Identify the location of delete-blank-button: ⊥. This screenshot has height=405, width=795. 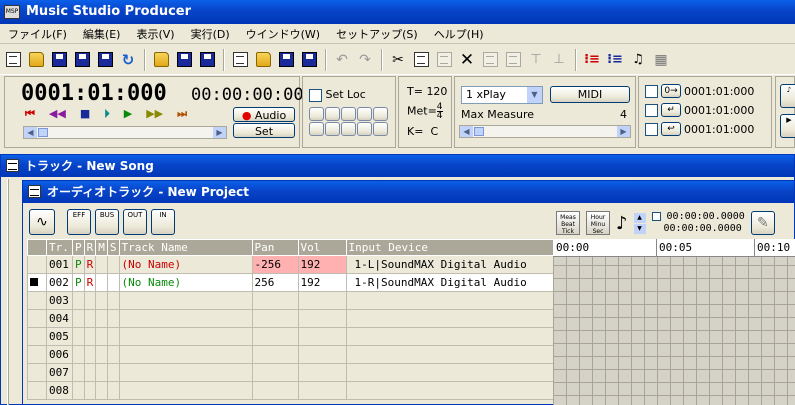
(559, 60).